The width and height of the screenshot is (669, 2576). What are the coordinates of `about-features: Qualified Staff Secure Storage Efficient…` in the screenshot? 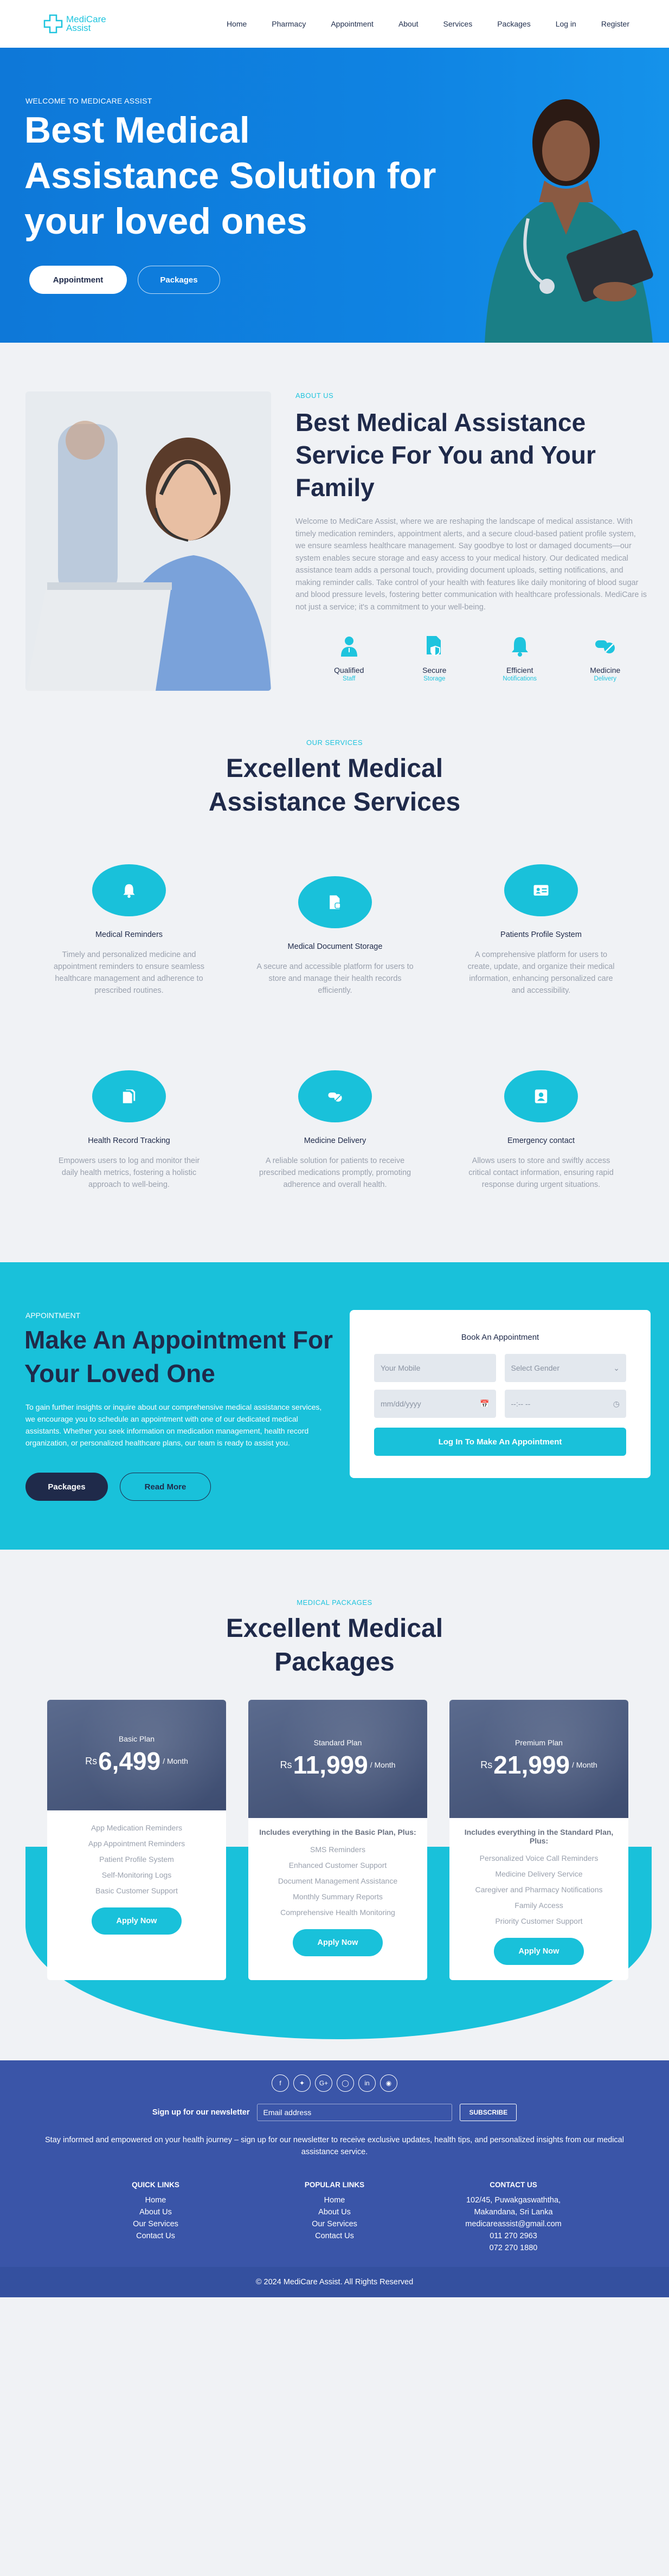 It's located at (472, 658).